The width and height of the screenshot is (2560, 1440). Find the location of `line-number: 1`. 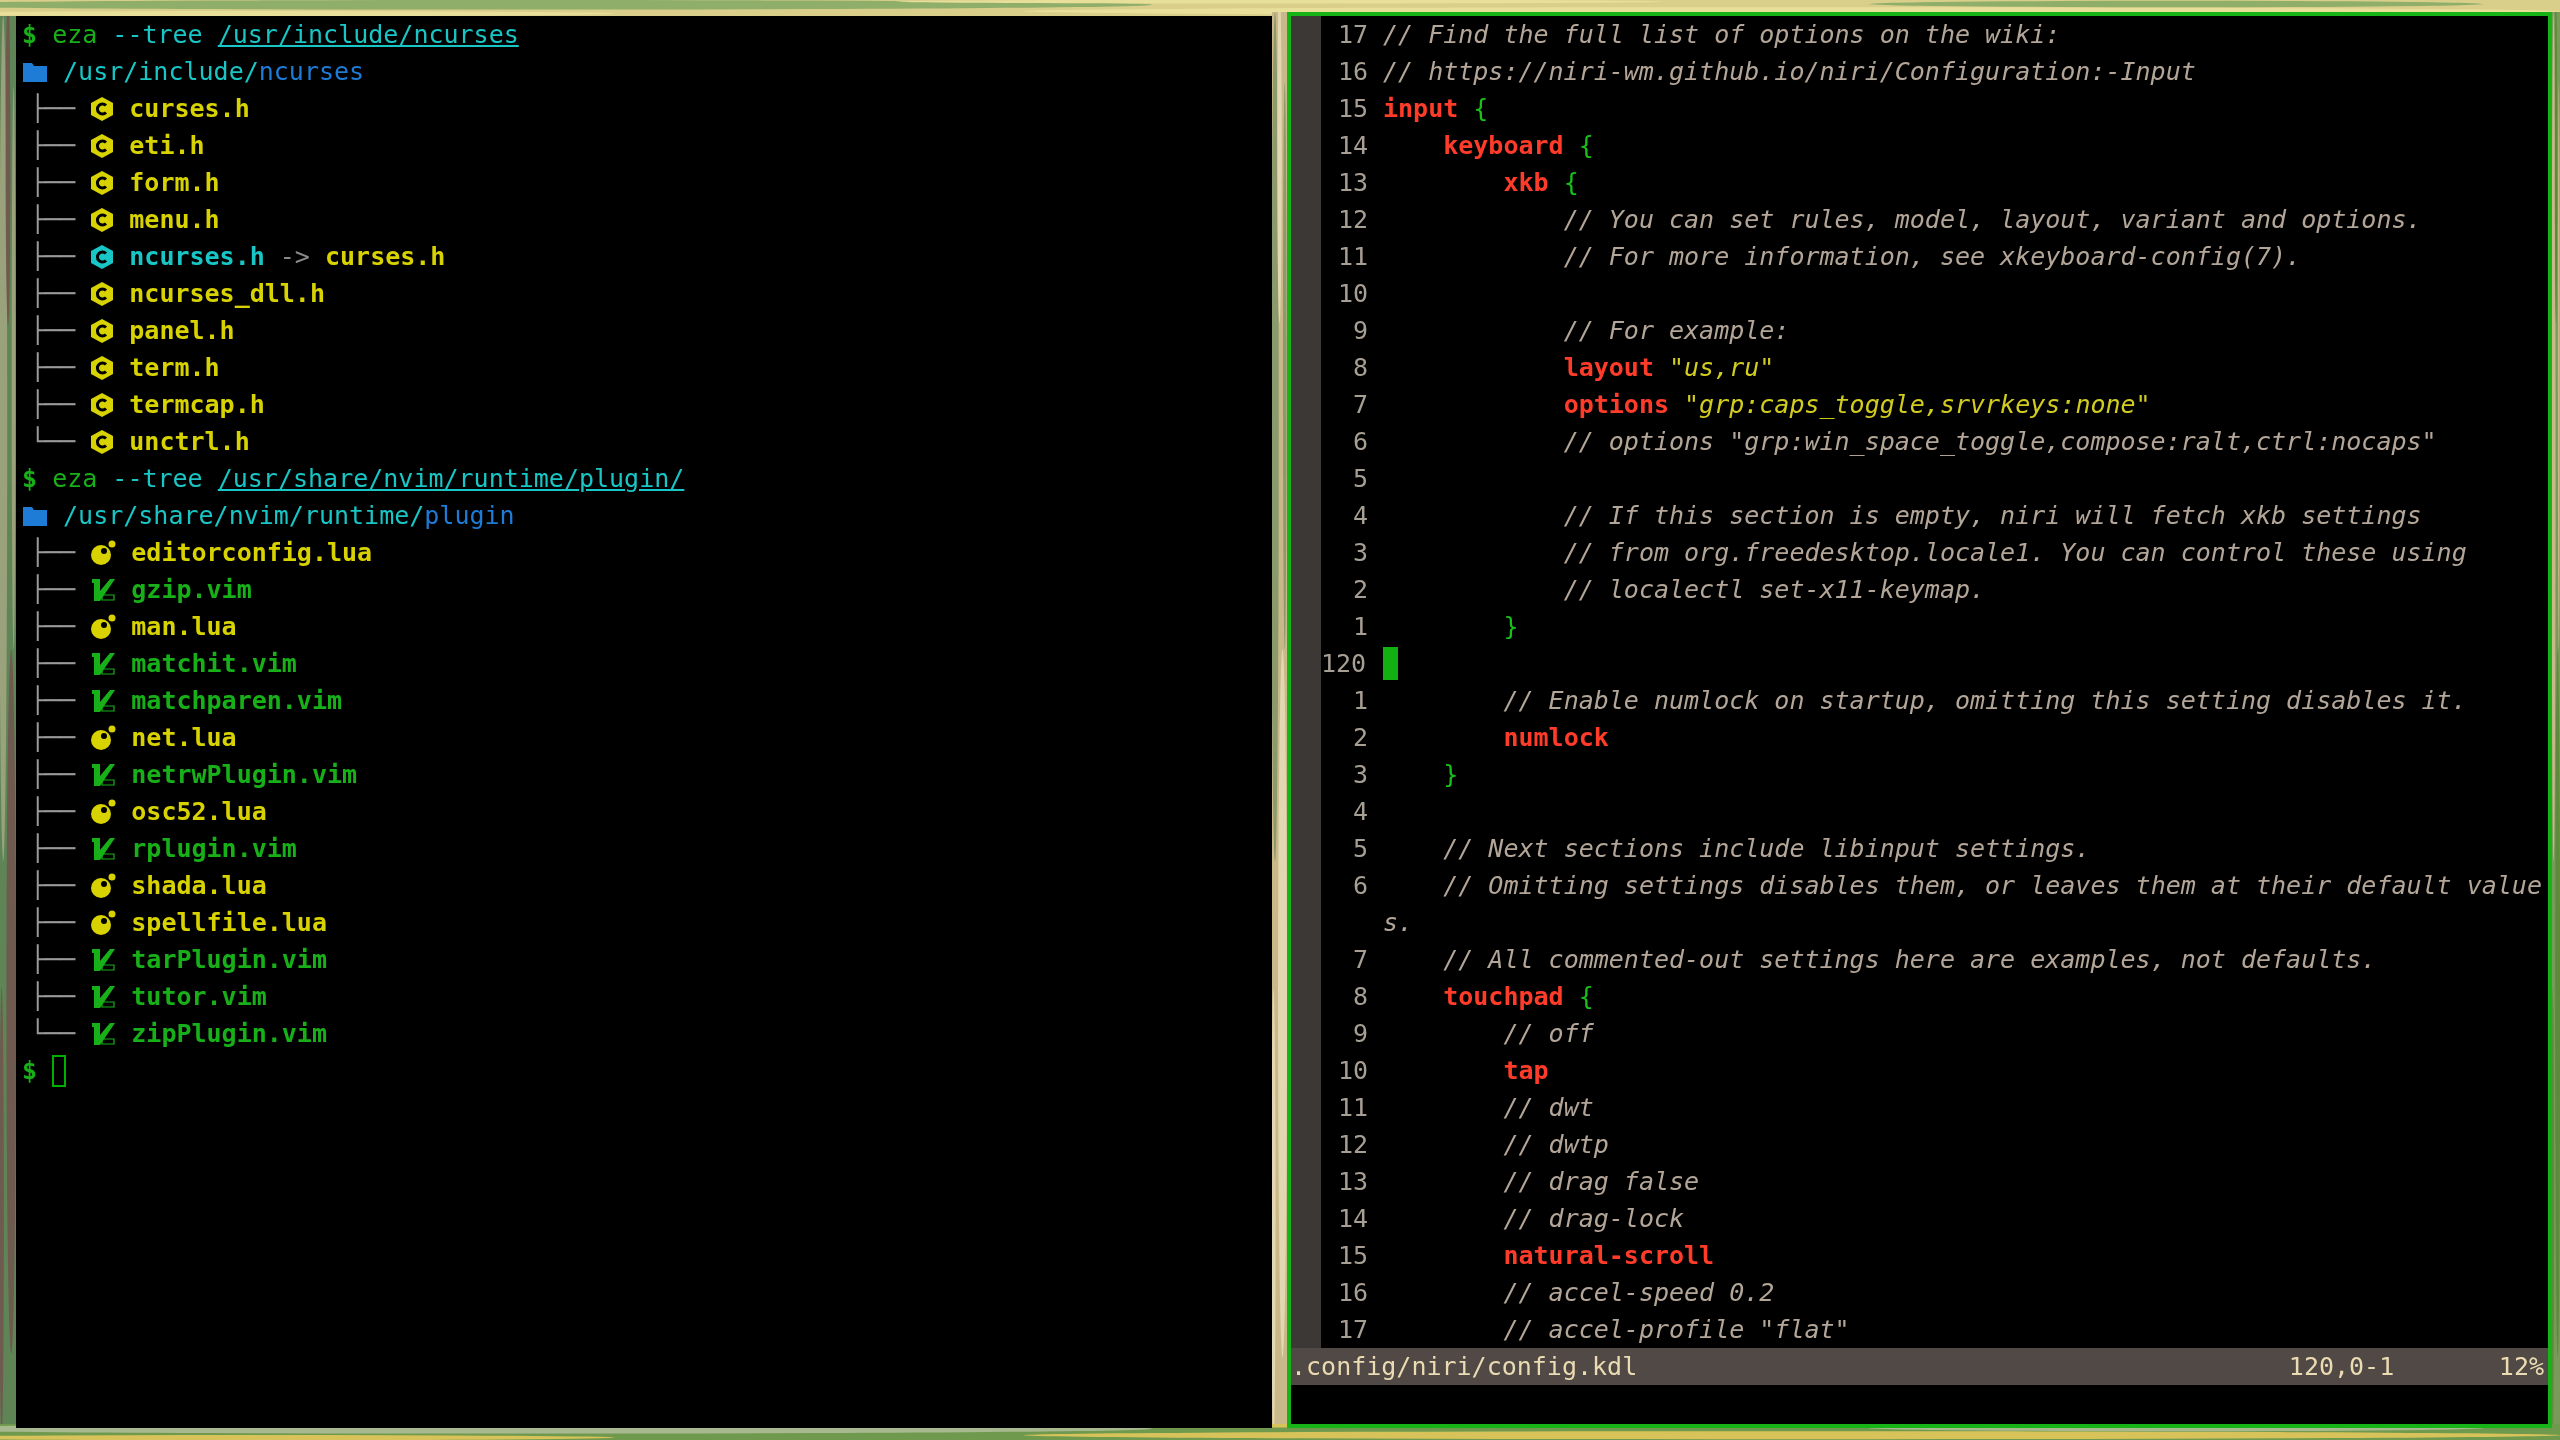

line-number: 1 is located at coordinates (1360, 627).